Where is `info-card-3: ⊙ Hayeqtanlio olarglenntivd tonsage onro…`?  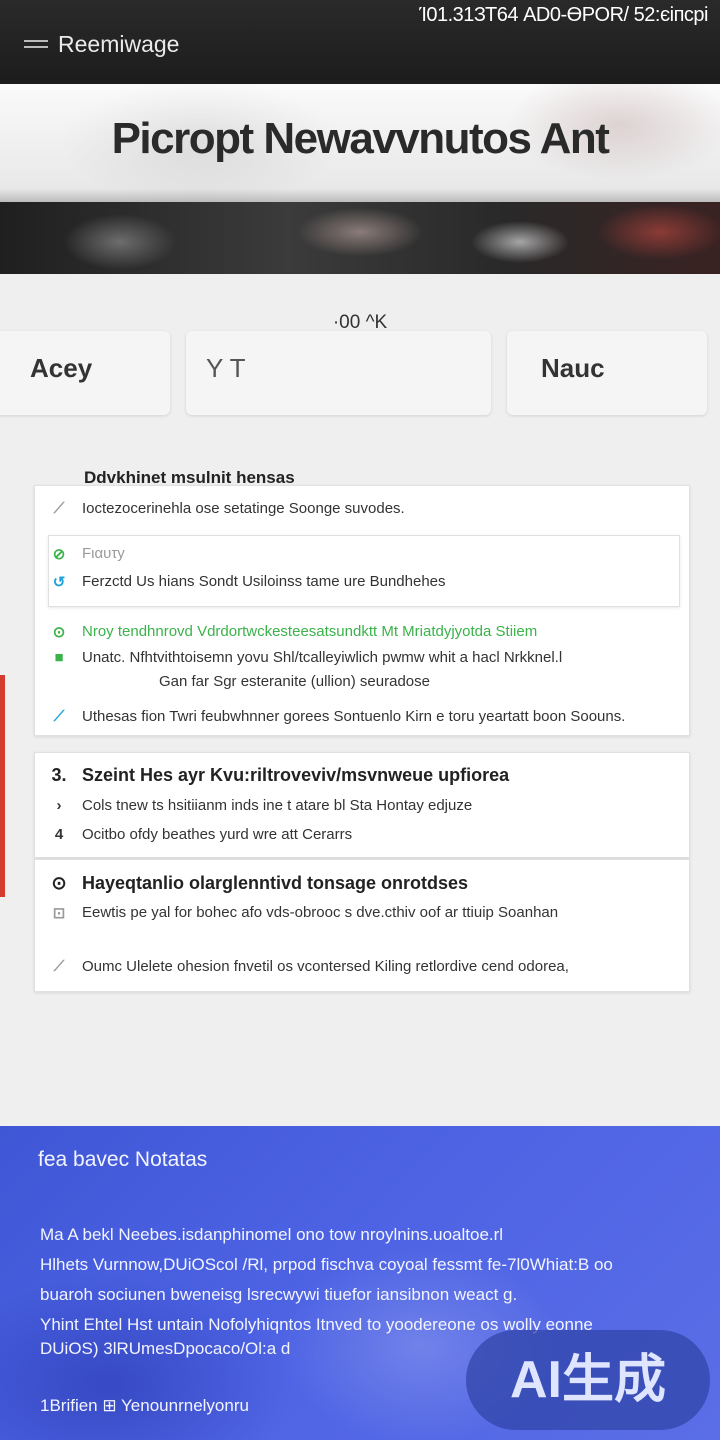
info-card-3: ⊙ Hayeqtanlio olarglenntivd tonsage onro… is located at coordinates (362, 925).